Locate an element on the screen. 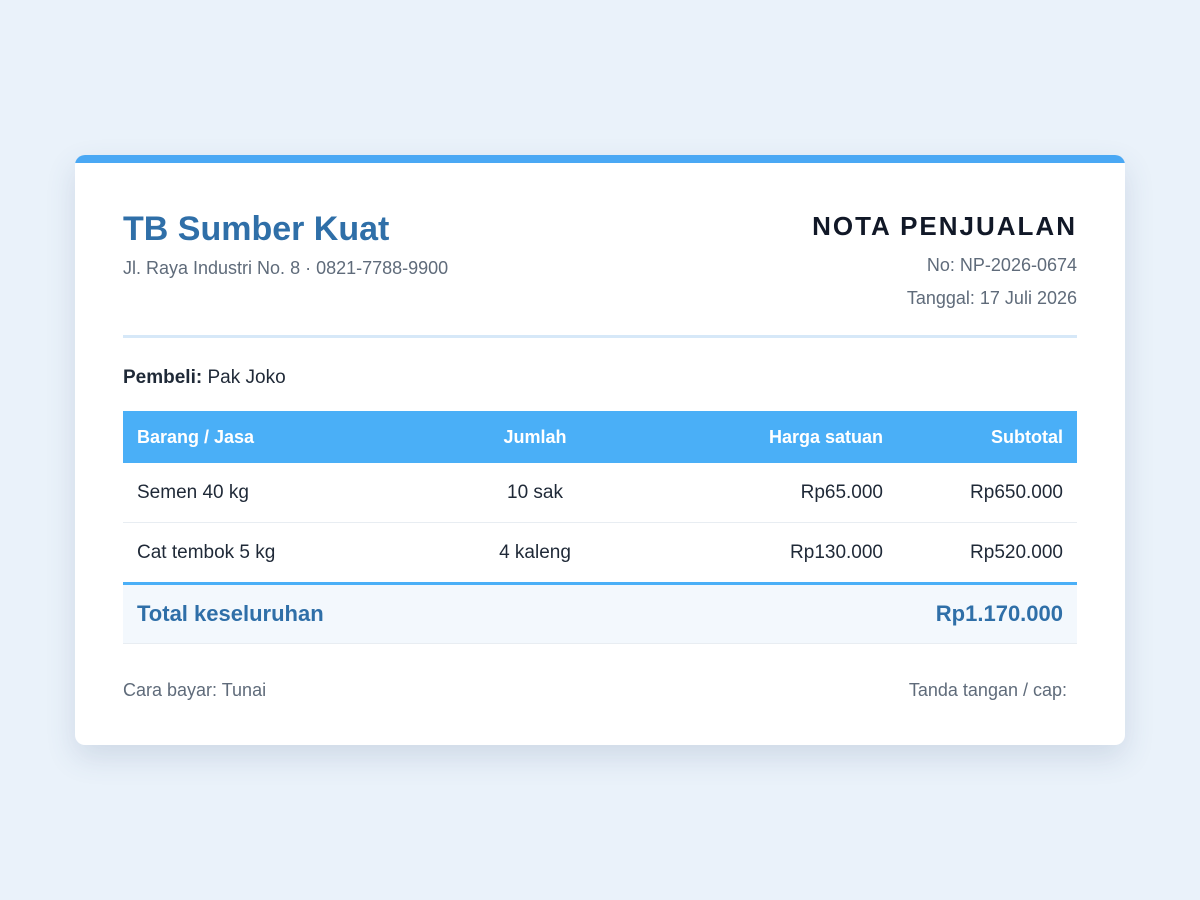 The image size is (1200, 900). buyer-name: Pak Joko is located at coordinates (246, 377).